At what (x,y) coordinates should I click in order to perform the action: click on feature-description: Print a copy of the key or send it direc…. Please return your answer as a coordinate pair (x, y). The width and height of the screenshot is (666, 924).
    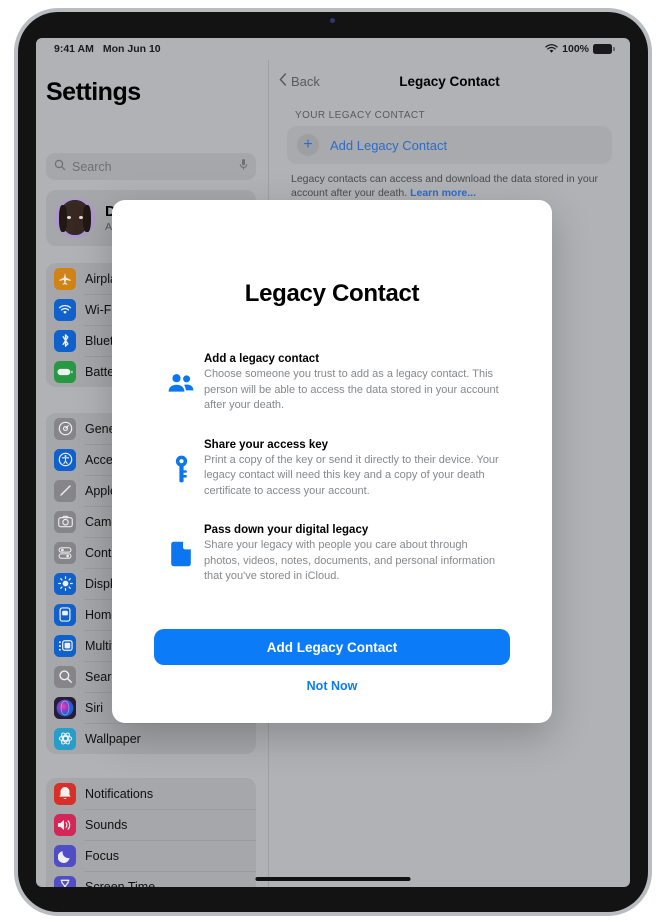
    Looking at the image, I should click on (351, 475).